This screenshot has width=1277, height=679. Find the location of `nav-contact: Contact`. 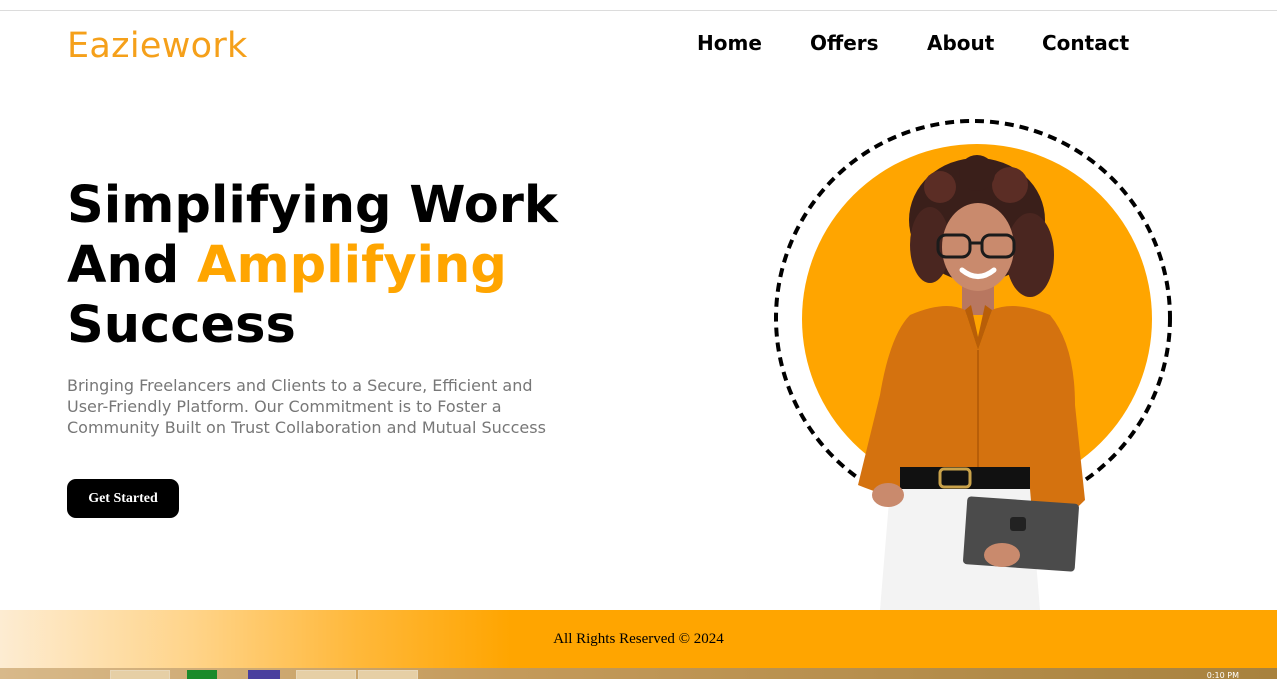

nav-contact: Contact is located at coordinates (1085, 43).